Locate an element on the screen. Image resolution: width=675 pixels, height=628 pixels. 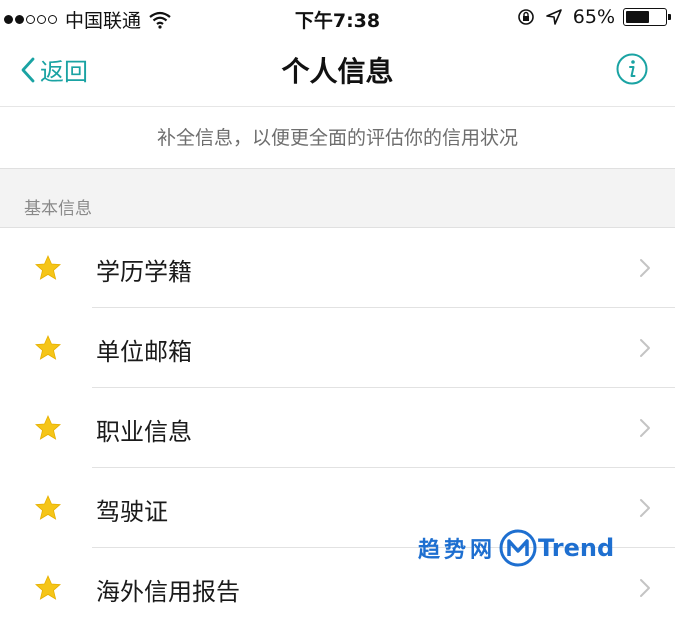
info-icon is located at coordinates (632, 69).